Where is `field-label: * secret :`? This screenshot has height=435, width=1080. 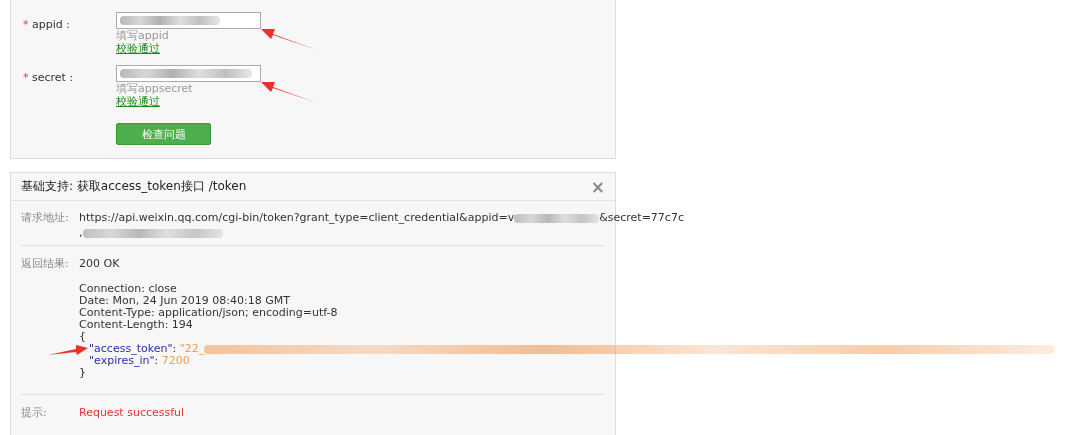 field-label: * secret : is located at coordinates (49, 78).